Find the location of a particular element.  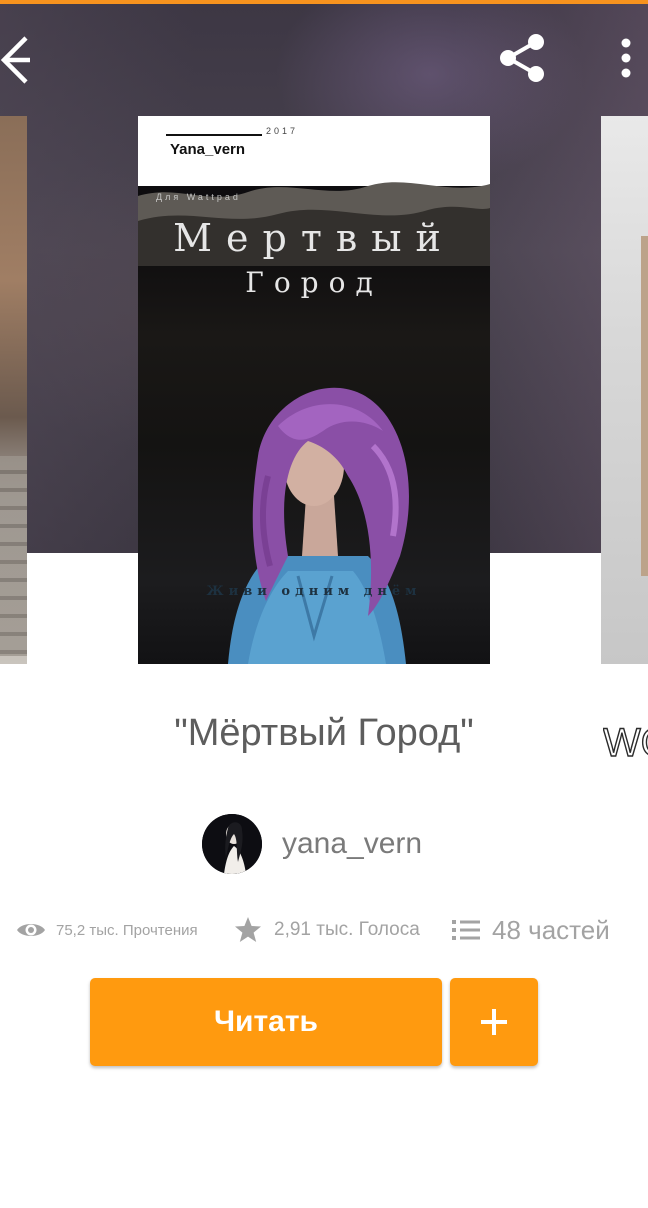

share-icon is located at coordinates (522, 58).